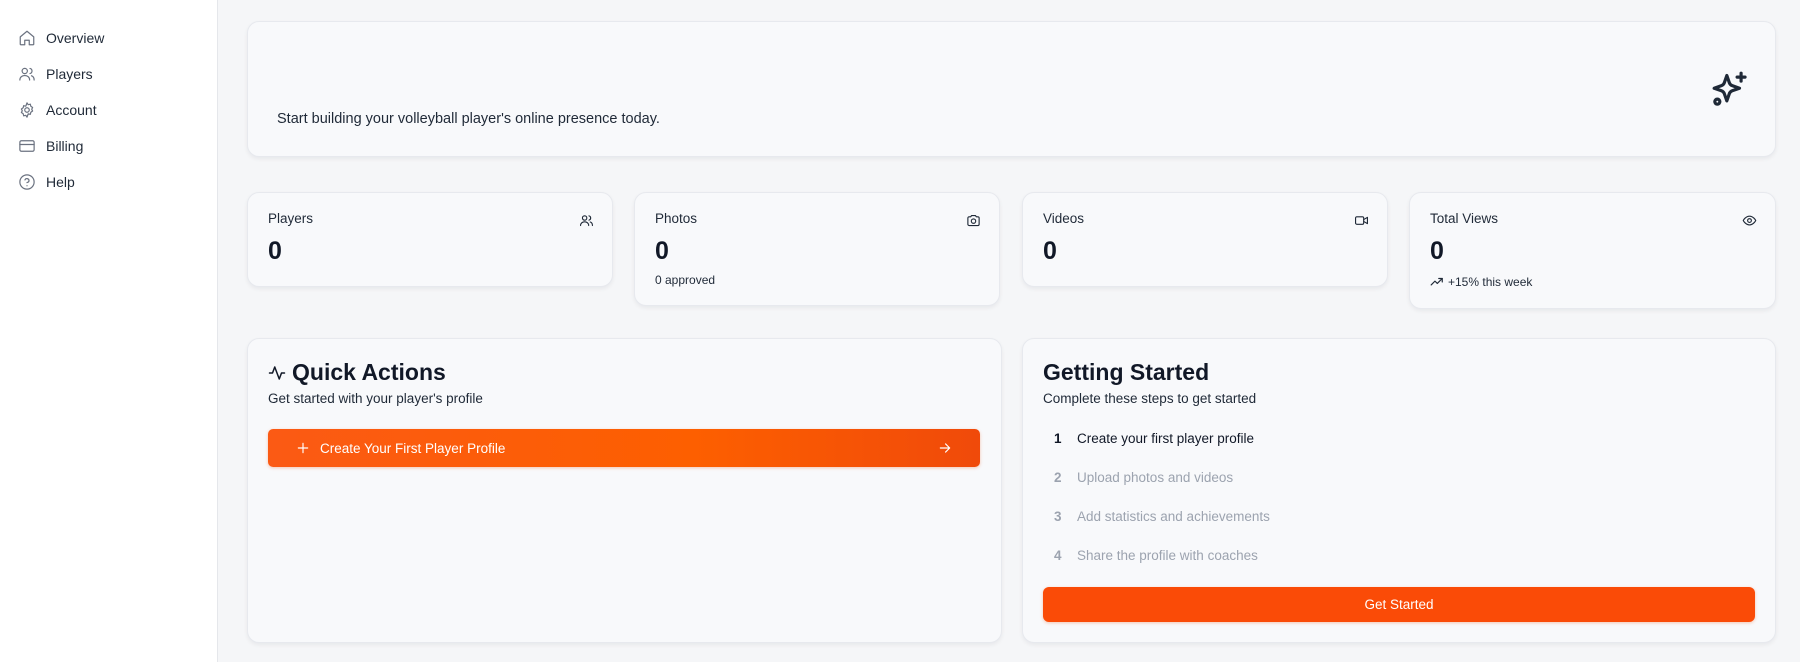 The width and height of the screenshot is (1800, 662). I want to click on stat-subtext-label: +15% this week, so click(1490, 282).